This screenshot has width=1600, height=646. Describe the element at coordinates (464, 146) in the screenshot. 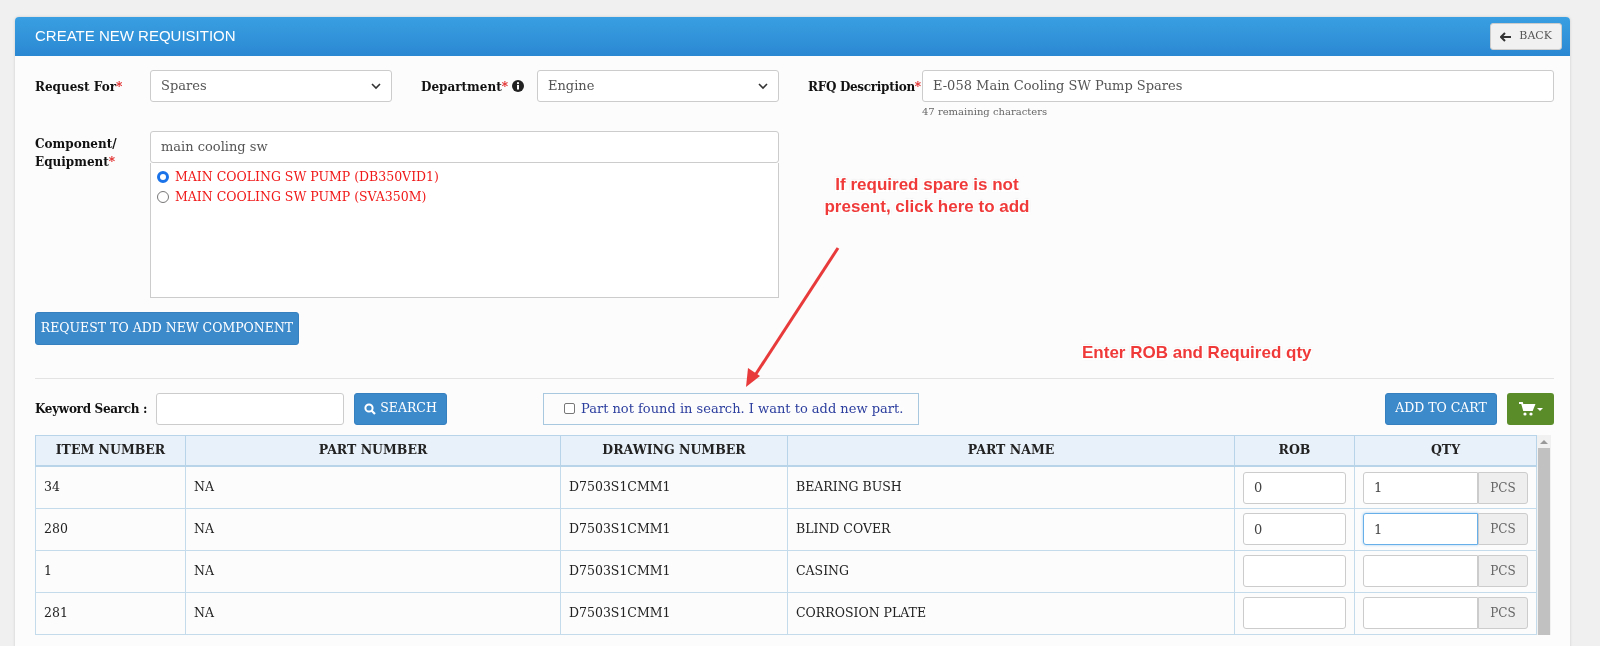

I see `component-search-field: main cooling sw` at that location.